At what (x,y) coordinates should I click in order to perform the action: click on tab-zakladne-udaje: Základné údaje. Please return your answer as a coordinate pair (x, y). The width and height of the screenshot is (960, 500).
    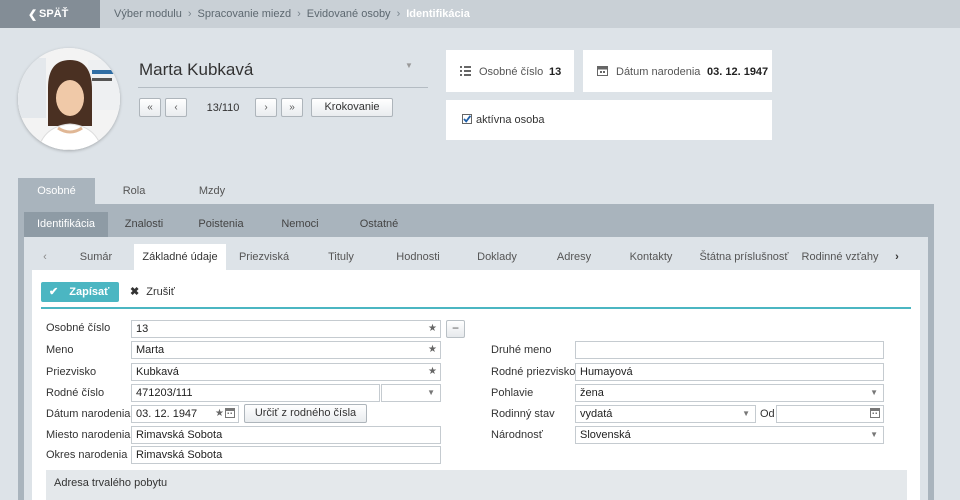
    Looking at the image, I should click on (180, 257).